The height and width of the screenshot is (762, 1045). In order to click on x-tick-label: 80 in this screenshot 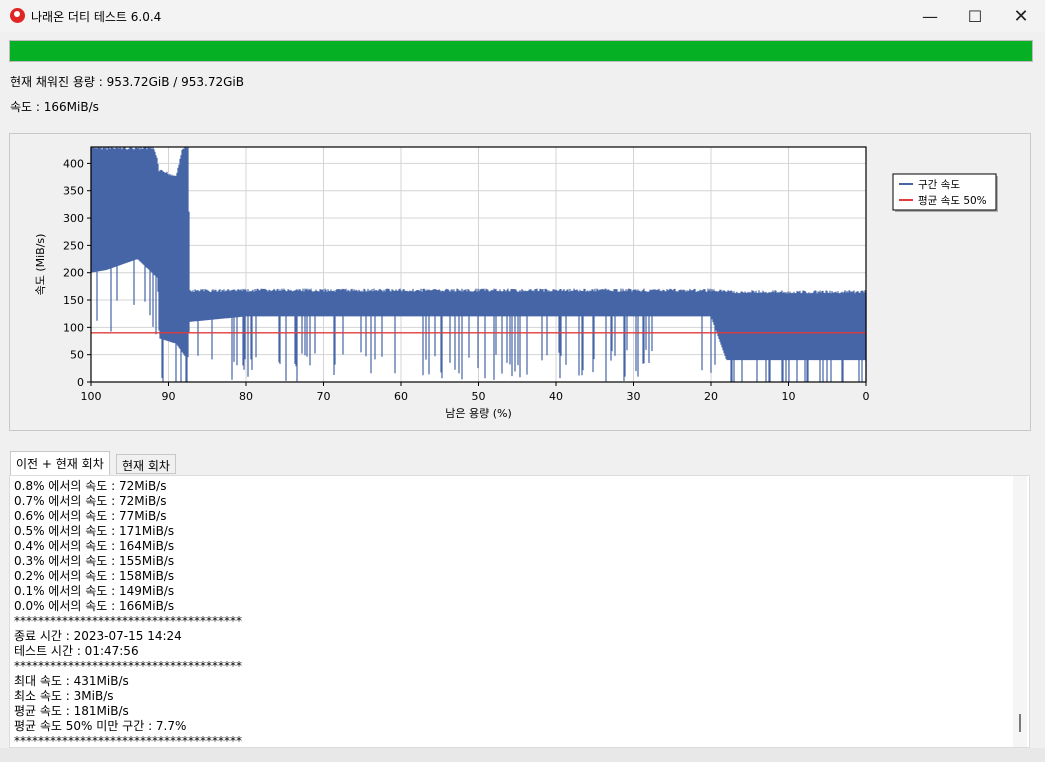, I will do `click(246, 396)`.